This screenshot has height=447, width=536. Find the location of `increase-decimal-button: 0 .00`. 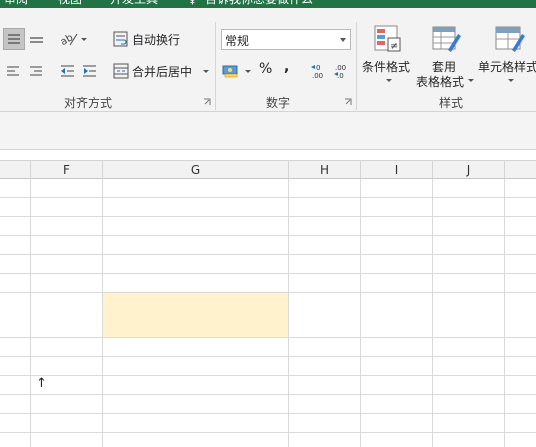

increase-decimal-button: 0 .00 is located at coordinates (319, 71).